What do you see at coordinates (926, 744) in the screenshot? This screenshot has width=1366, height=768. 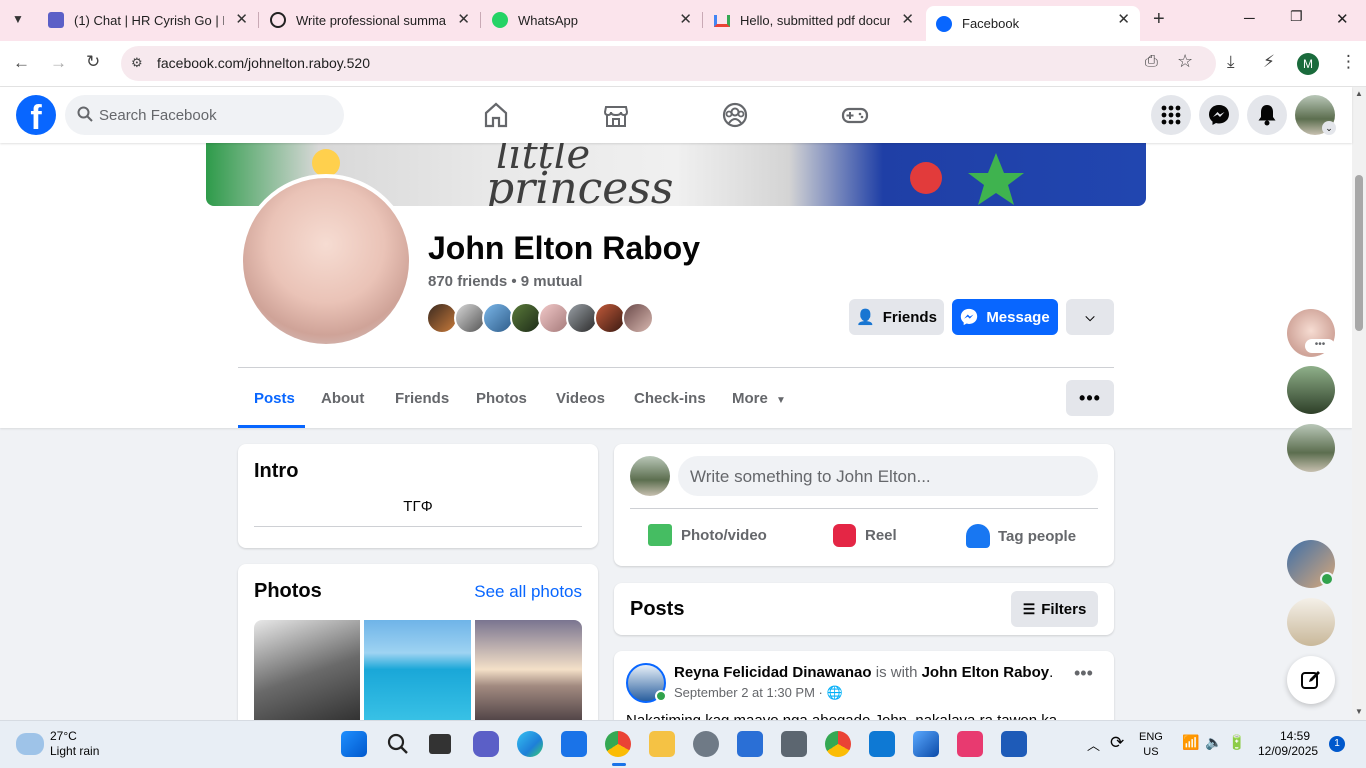 I see `photos-icon` at bounding box center [926, 744].